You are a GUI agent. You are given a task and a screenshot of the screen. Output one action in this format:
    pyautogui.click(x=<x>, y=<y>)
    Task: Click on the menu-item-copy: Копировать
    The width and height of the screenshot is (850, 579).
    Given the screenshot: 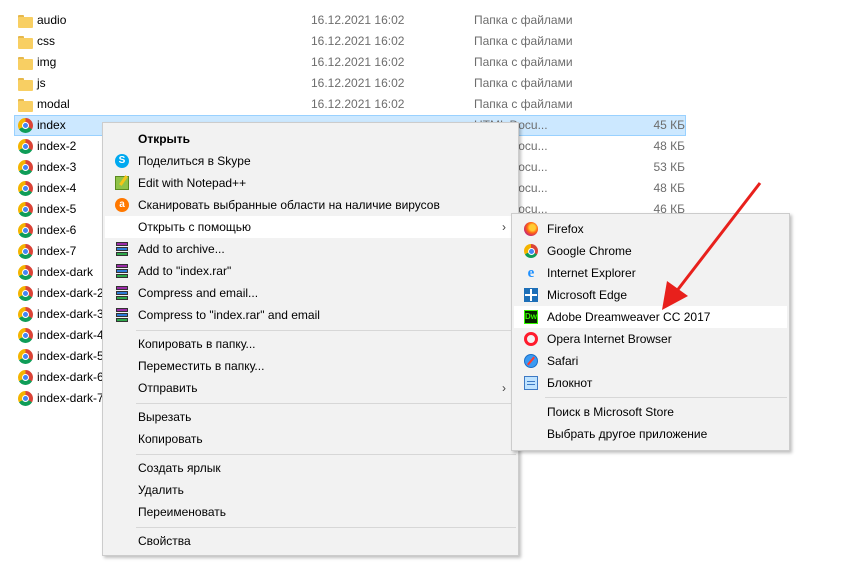 What is the action you would take?
    pyautogui.click(x=310, y=439)
    